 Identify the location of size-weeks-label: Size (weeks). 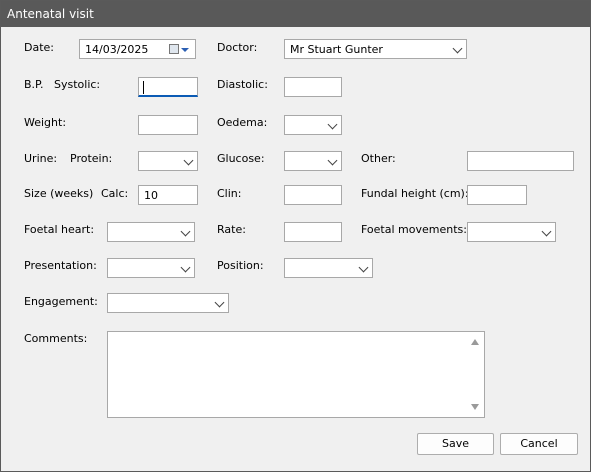
(59, 193).